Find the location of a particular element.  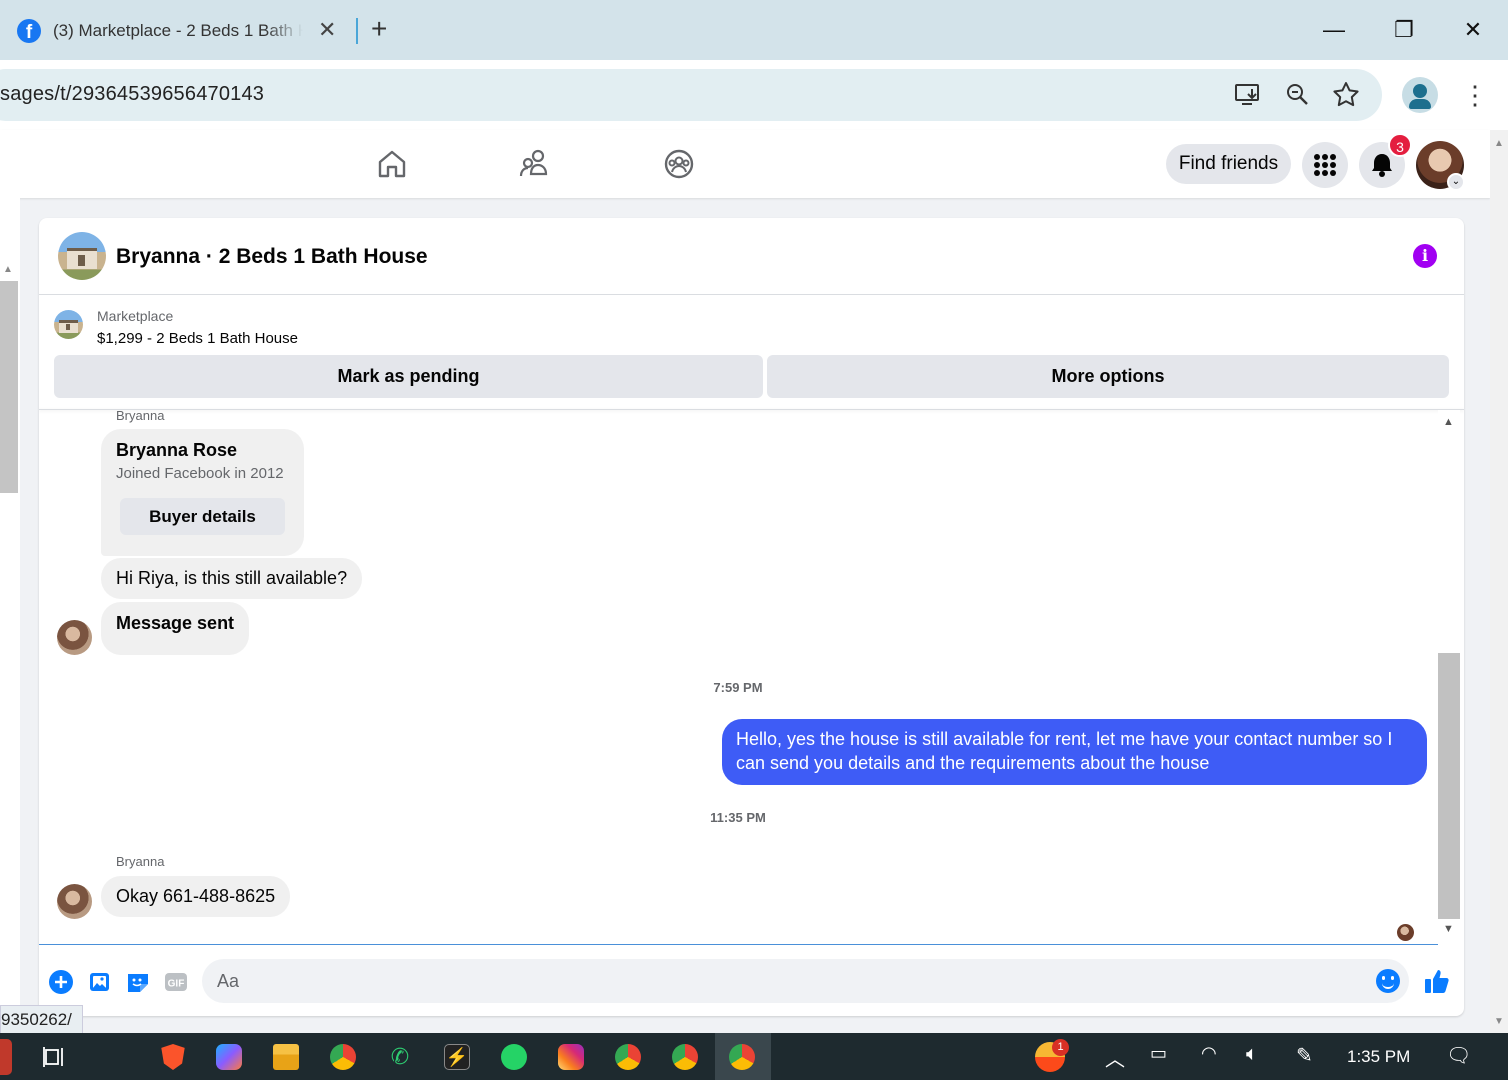

buyer-name: Bryanna Rose is located at coordinates (177, 450).